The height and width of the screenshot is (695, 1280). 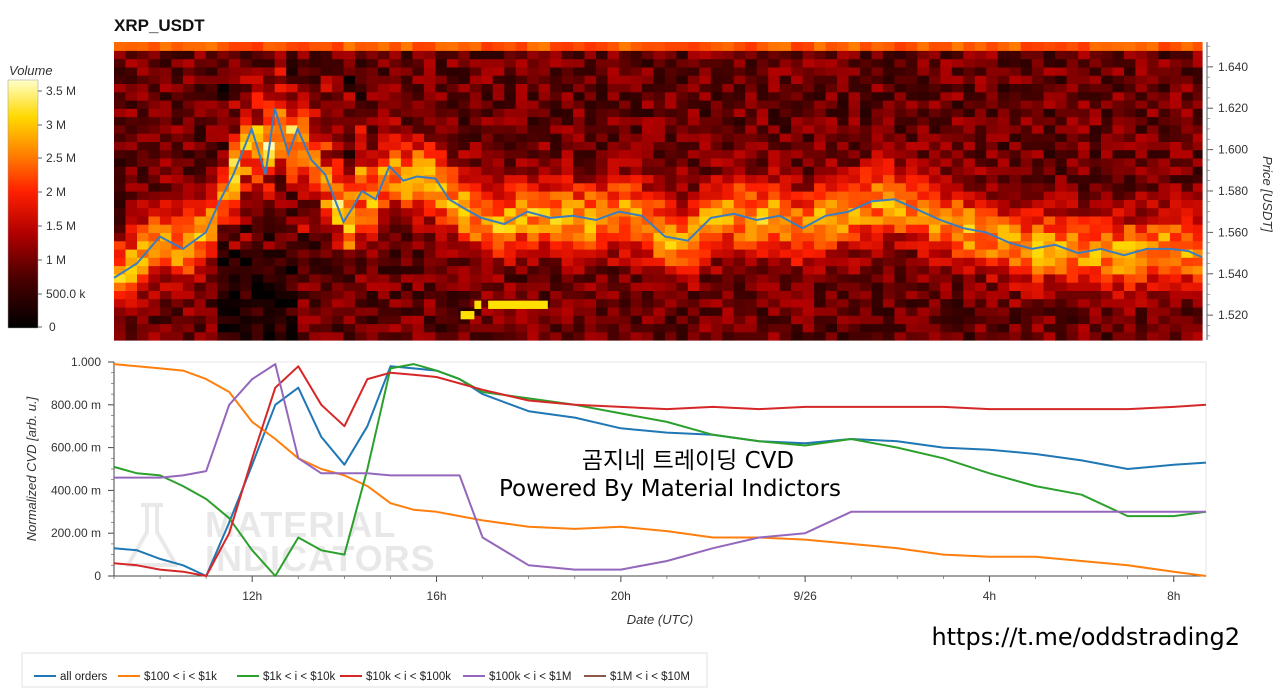 What do you see at coordinates (408, 677) in the screenshot?
I see `legend-label: $10k < i < $100k` at bounding box center [408, 677].